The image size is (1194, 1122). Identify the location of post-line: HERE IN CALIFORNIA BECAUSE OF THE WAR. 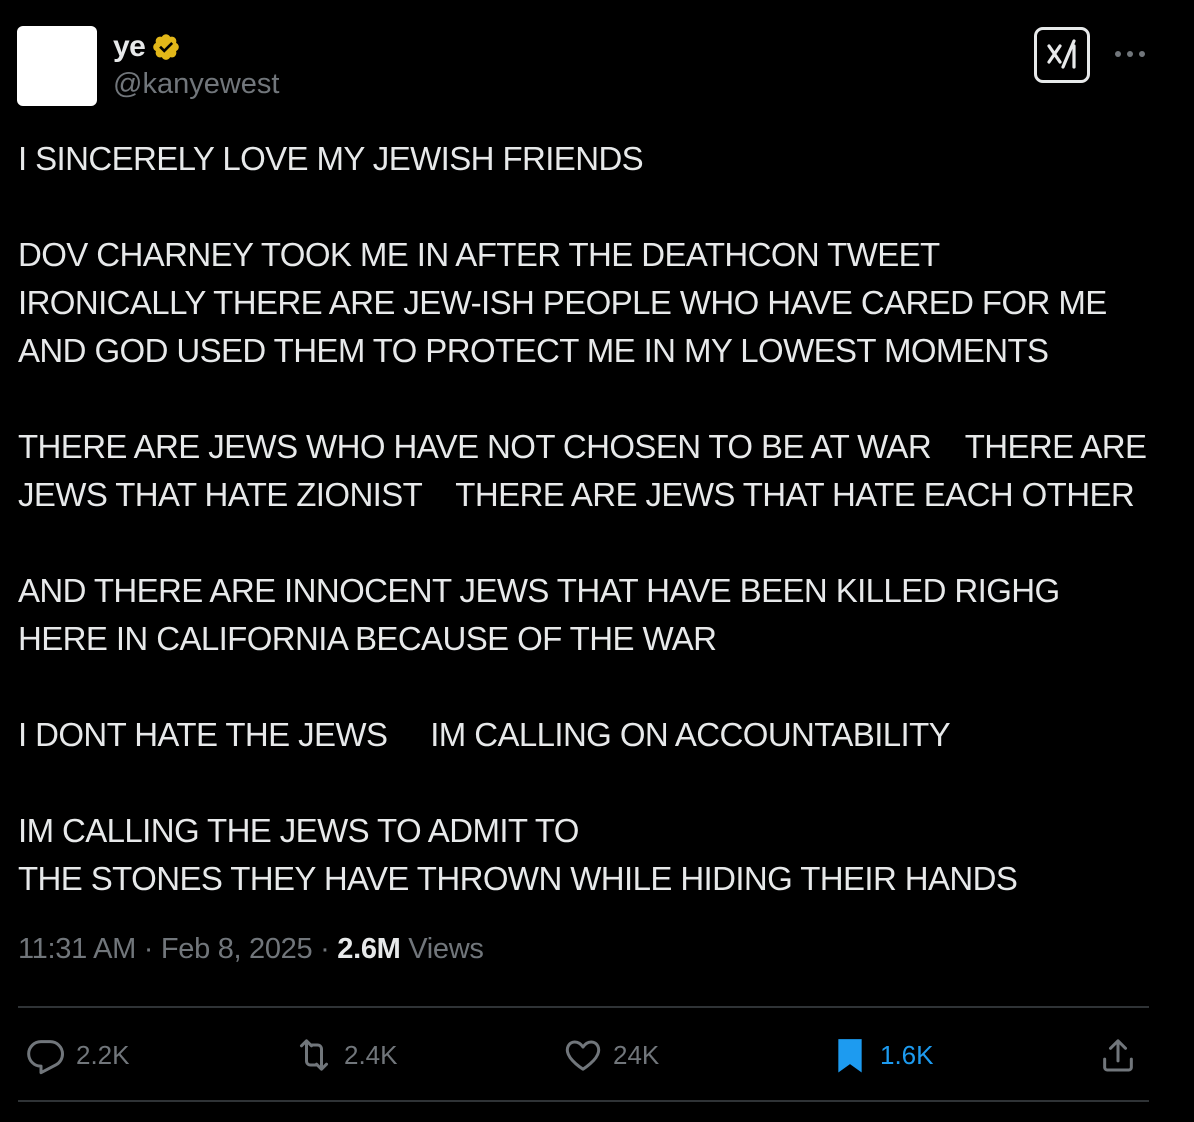
(367, 638).